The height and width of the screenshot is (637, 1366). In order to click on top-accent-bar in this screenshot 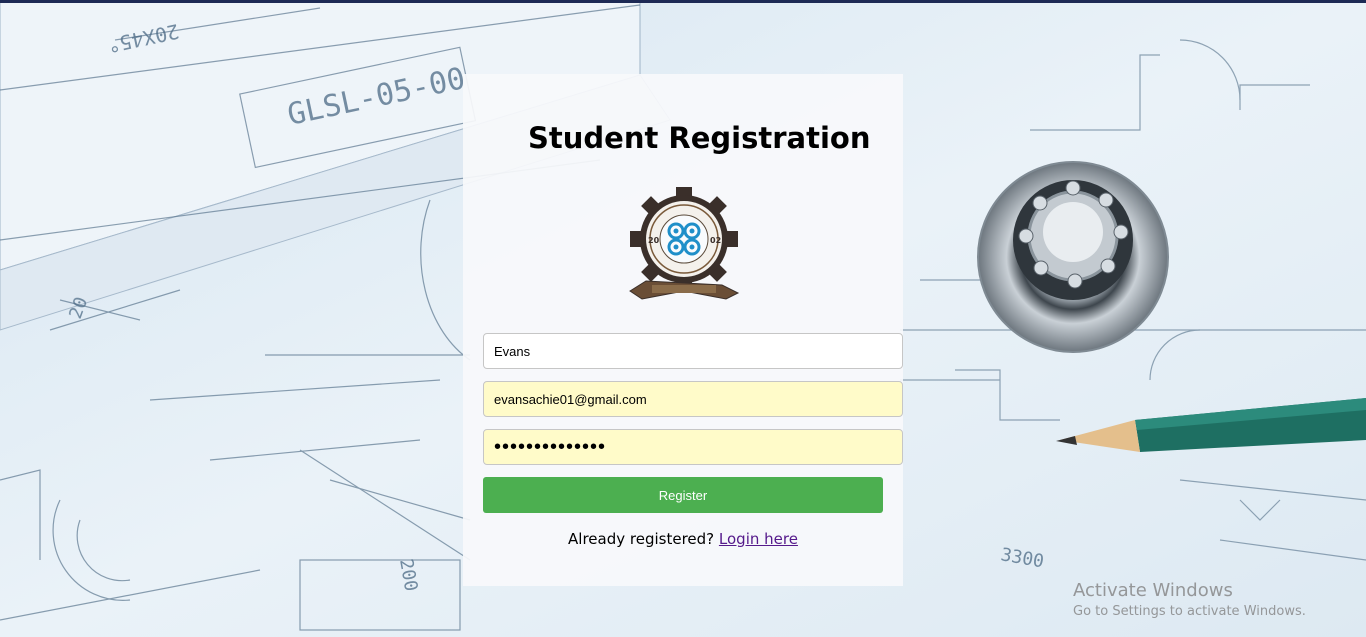, I will do `click(683, 1)`.